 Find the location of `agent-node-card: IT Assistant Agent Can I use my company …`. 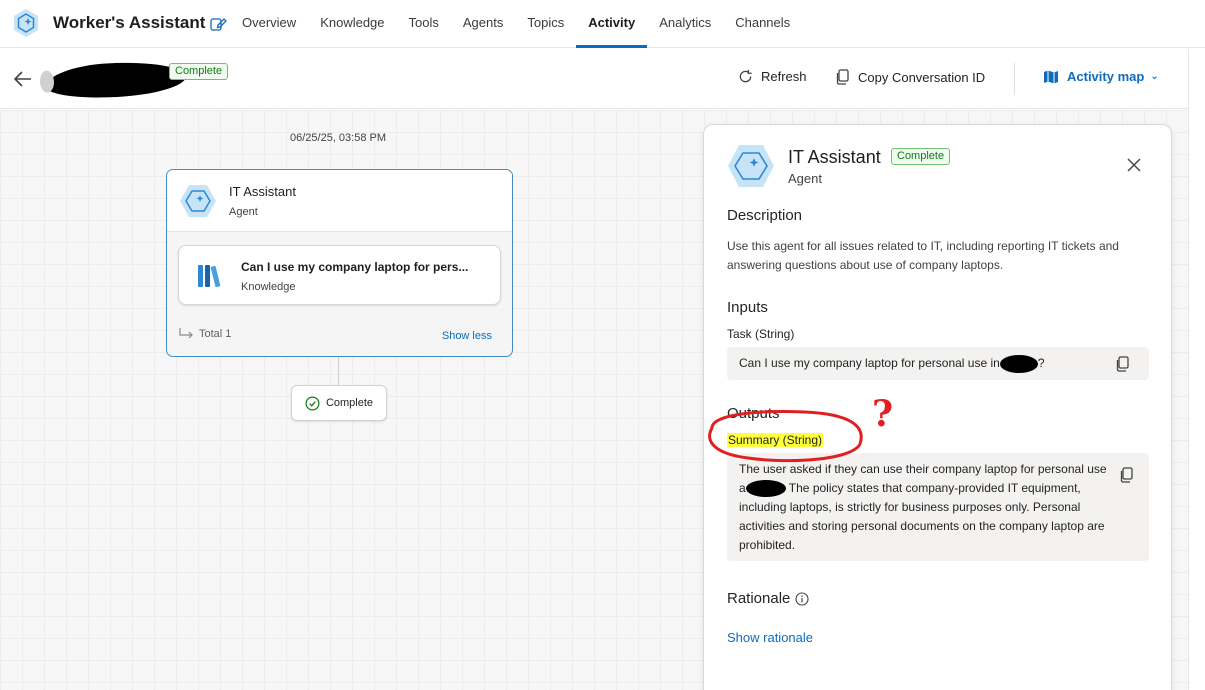

agent-node-card: IT Assistant Agent Can I use my company … is located at coordinates (339, 263).